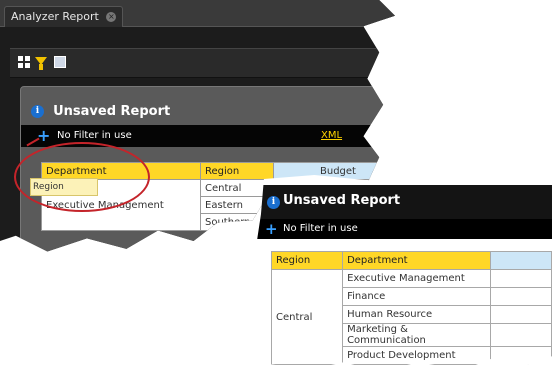  Describe the element at coordinates (24, 62) in the screenshot. I see `grid-icon` at that location.